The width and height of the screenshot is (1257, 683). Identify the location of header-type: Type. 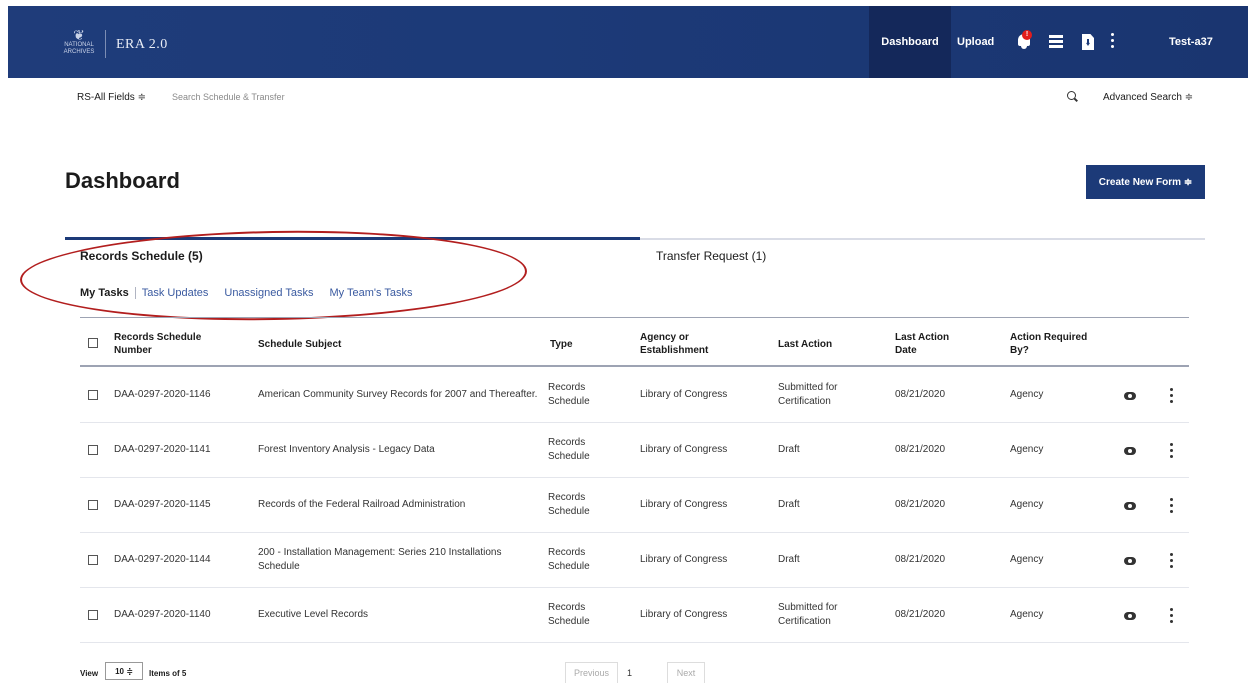
(561, 344).